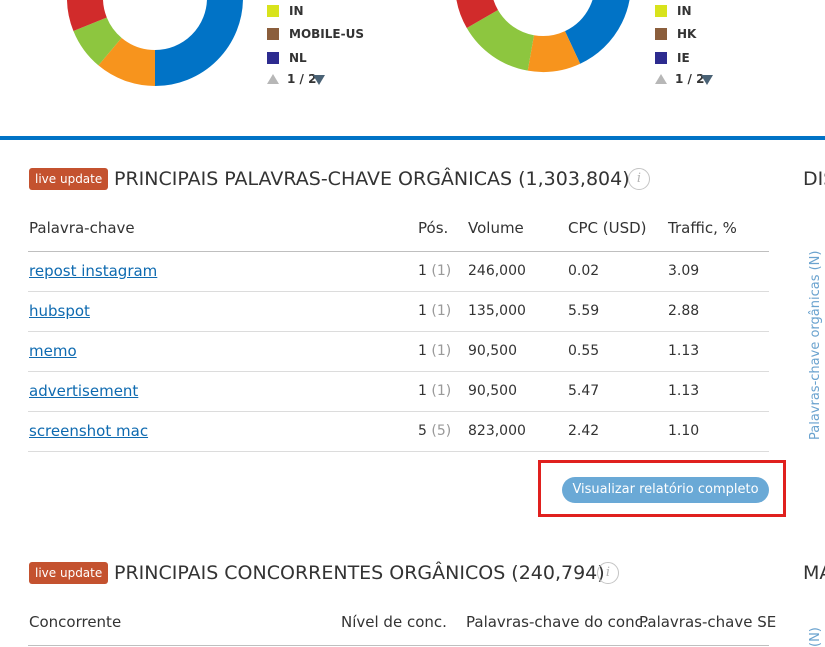 This screenshot has height=647, width=825. Describe the element at coordinates (702, 228) in the screenshot. I see `column-header-traffic: Traffic, %` at that location.